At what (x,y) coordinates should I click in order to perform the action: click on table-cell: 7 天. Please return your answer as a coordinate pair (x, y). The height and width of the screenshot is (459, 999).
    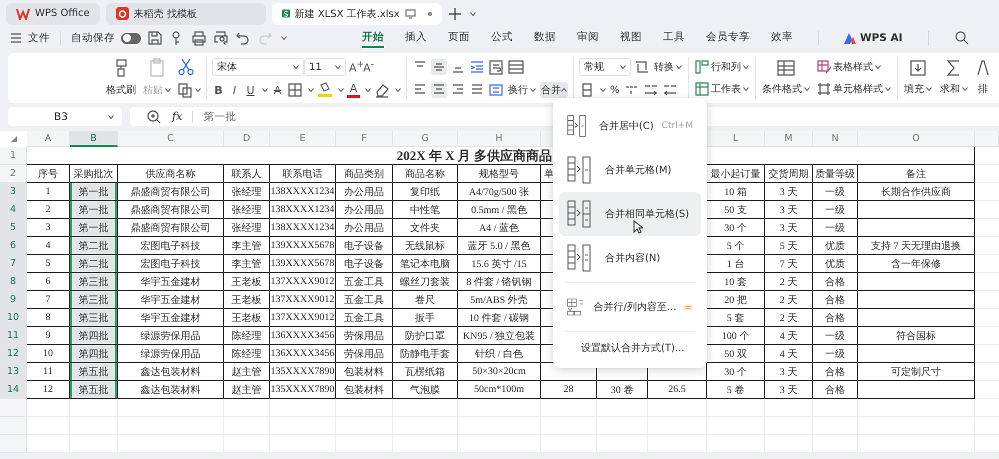
    Looking at the image, I should click on (789, 264).